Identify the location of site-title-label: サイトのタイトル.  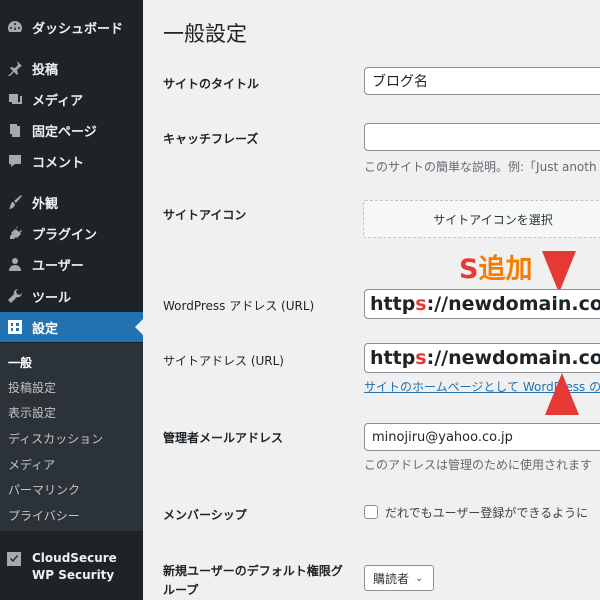
(211, 84).